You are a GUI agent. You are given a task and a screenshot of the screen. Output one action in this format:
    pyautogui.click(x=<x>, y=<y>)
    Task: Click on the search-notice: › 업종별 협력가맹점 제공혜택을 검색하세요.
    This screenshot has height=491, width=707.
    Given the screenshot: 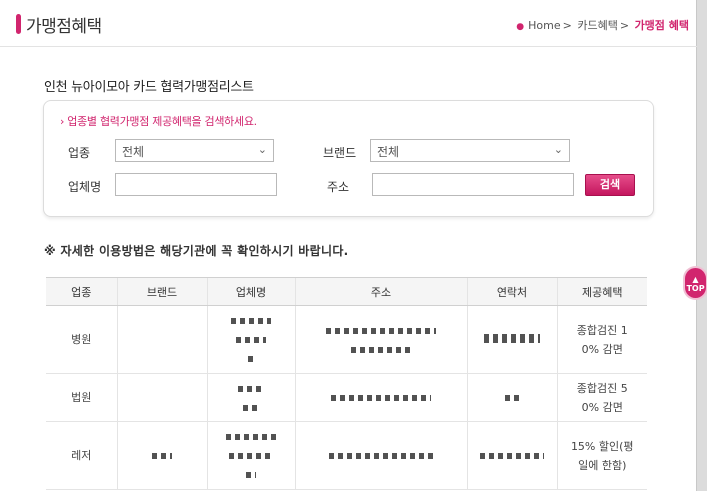 What is the action you would take?
    pyautogui.click(x=158, y=121)
    